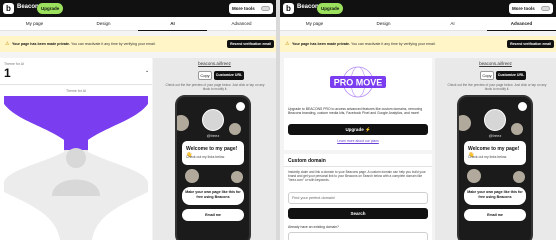 The height and width of the screenshot is (240, 556). I want to click on custom-domain-title: Custom domain, so click(307, 161).